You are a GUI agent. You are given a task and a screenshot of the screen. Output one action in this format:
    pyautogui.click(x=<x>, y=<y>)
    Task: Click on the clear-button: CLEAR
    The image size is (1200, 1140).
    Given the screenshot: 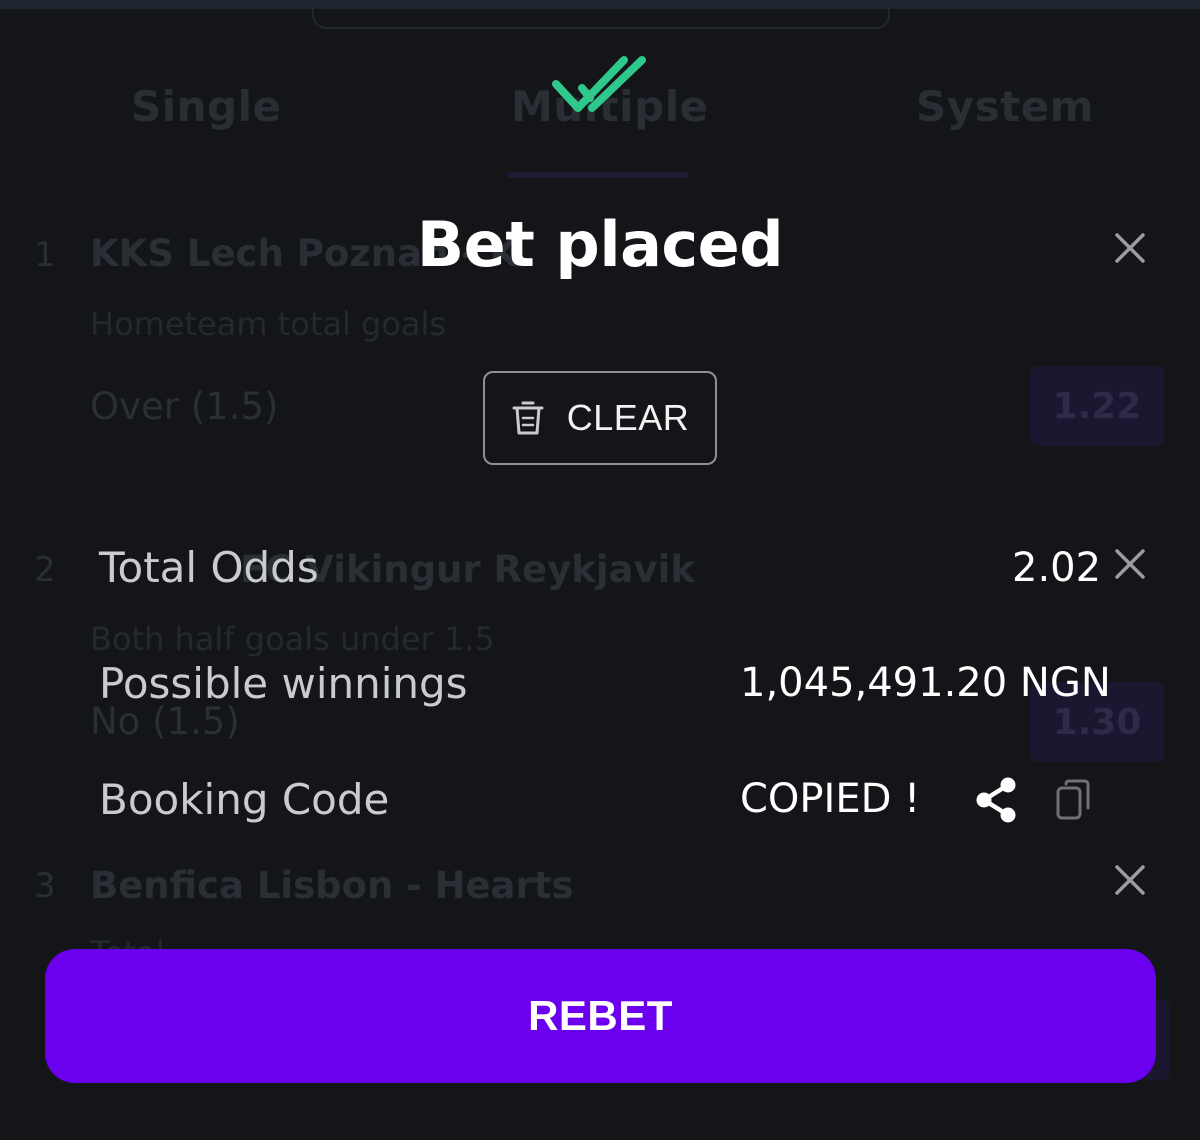 What is the action you would take?
    pyautogui.click(x=600, y=418)
    